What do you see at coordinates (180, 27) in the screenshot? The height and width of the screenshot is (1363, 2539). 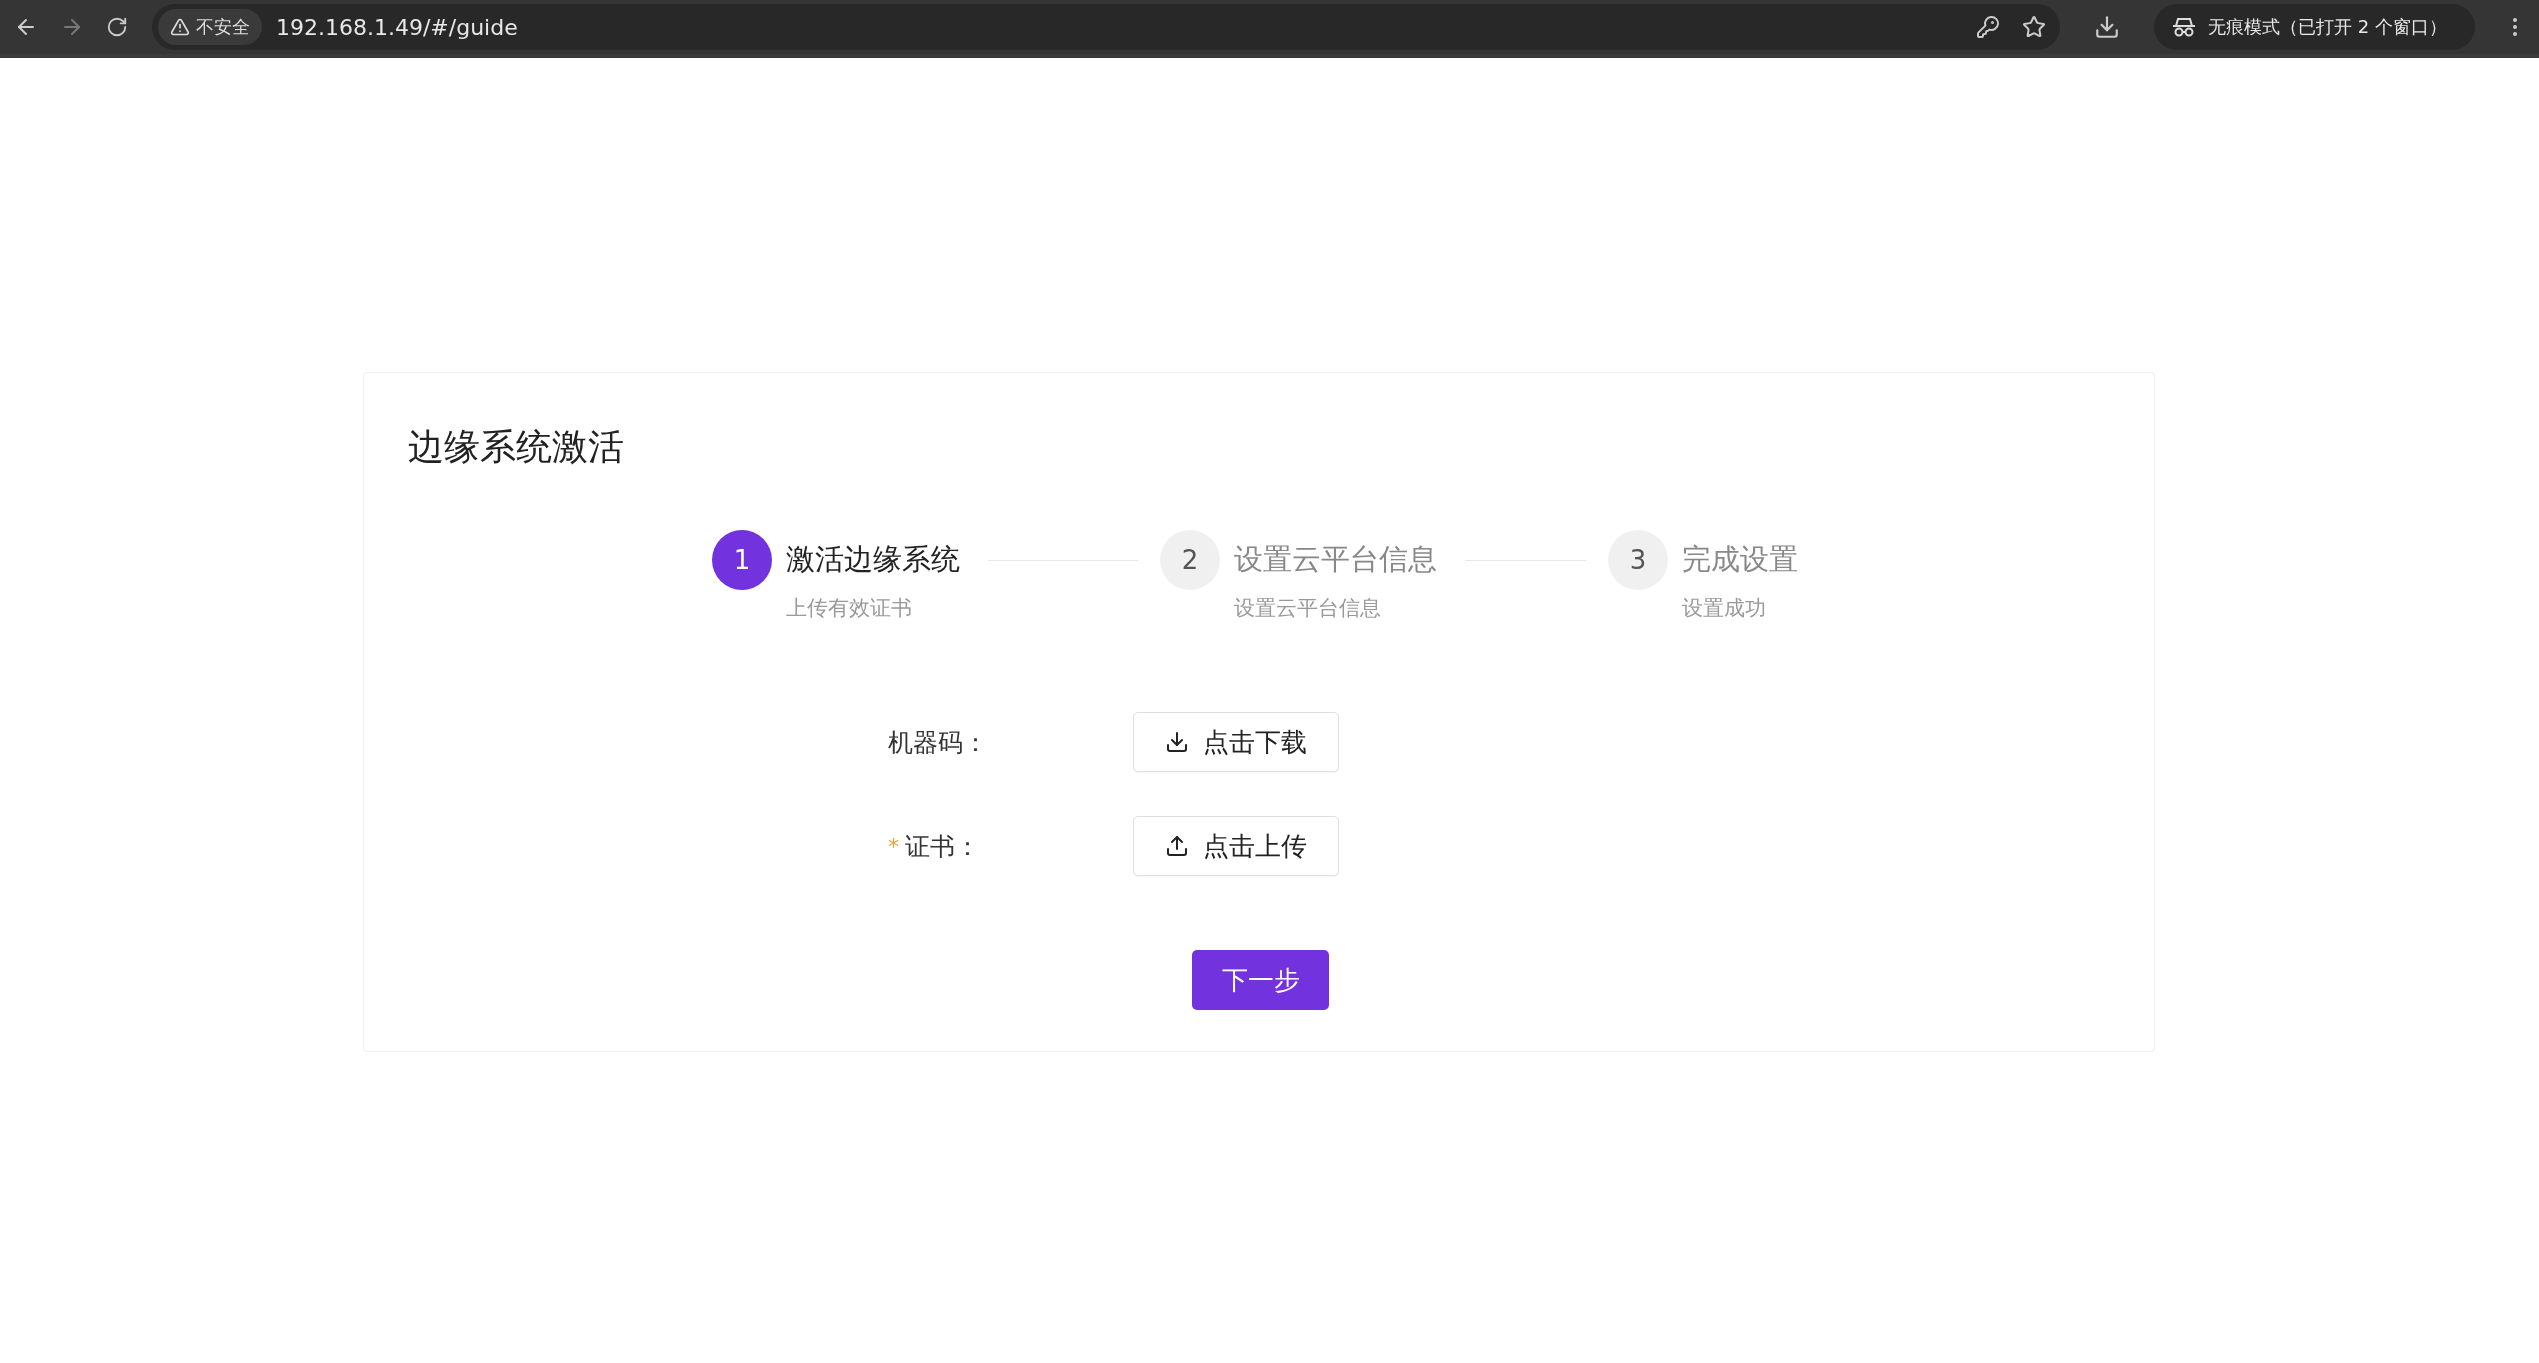 I see `warning-icon` at bounding box center [180, 27].